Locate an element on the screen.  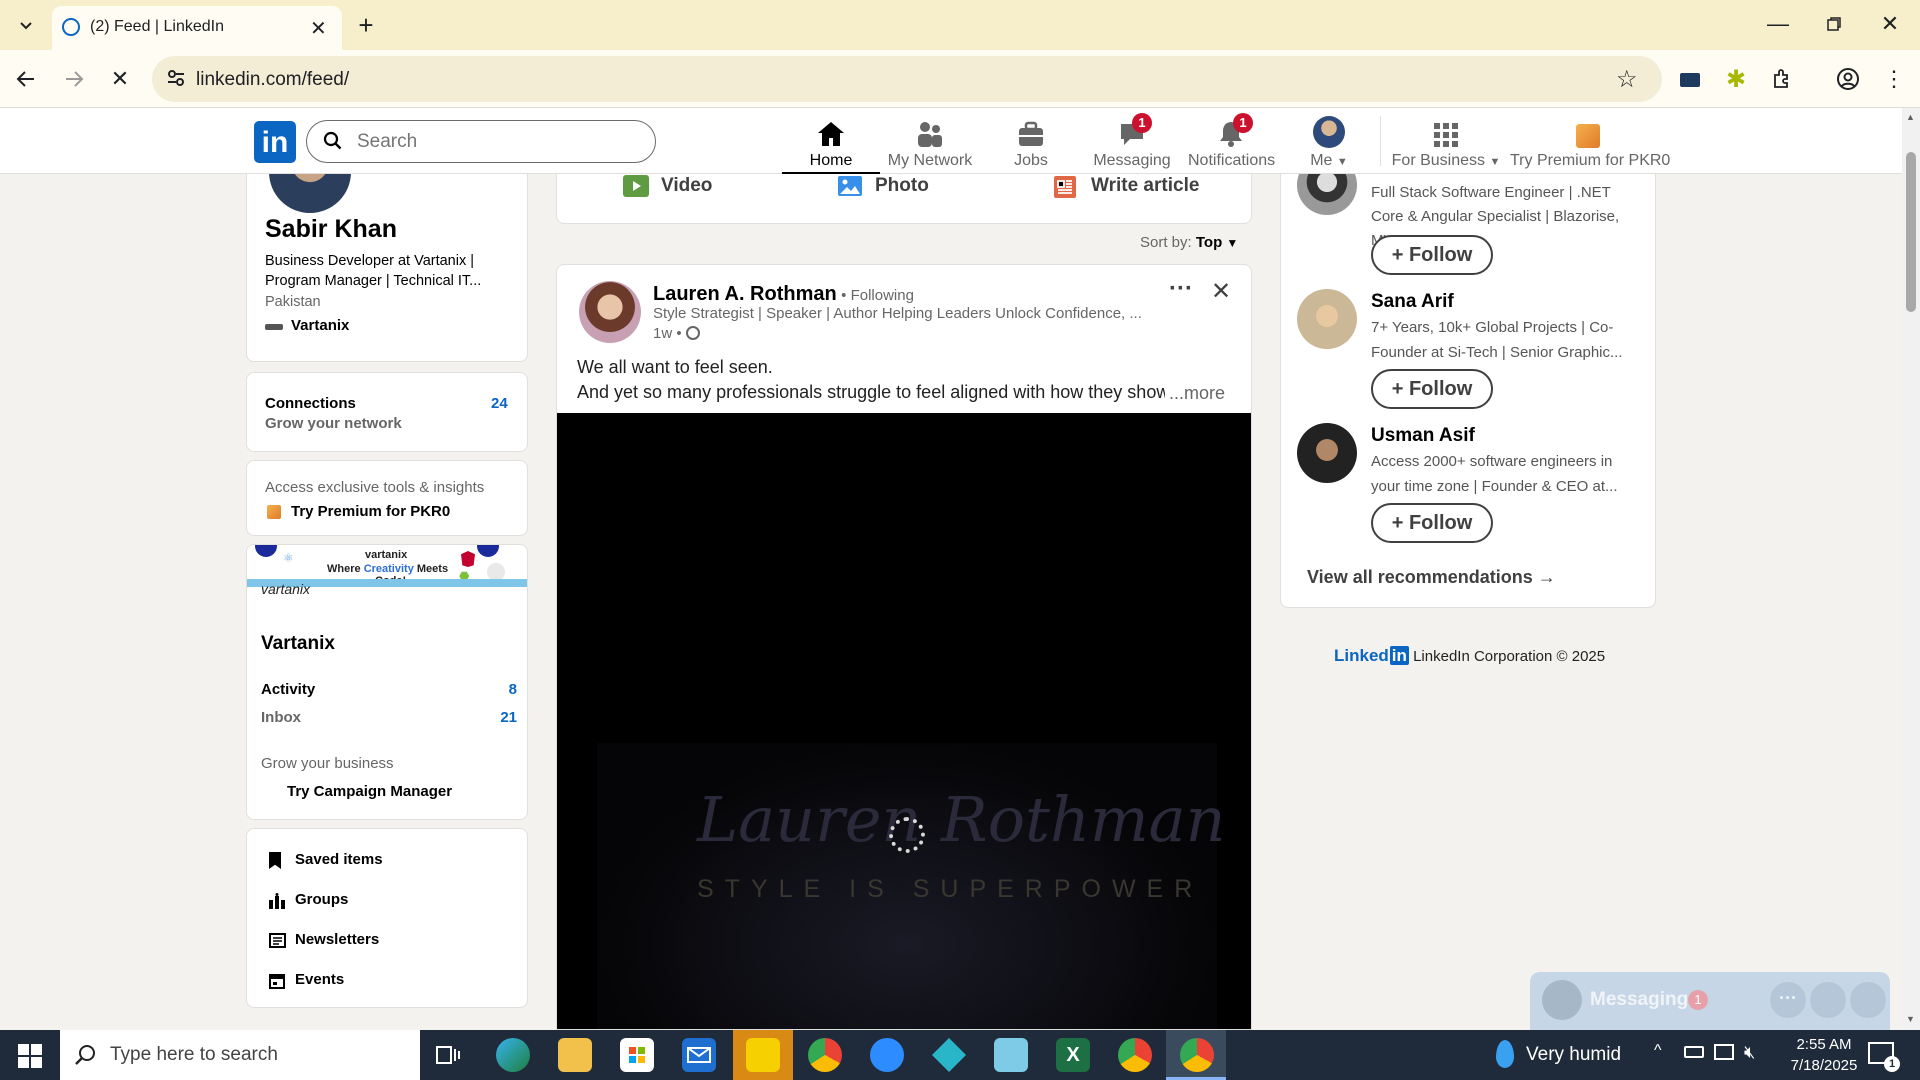
notepad-icon is located at coordinates (1011, 1055).